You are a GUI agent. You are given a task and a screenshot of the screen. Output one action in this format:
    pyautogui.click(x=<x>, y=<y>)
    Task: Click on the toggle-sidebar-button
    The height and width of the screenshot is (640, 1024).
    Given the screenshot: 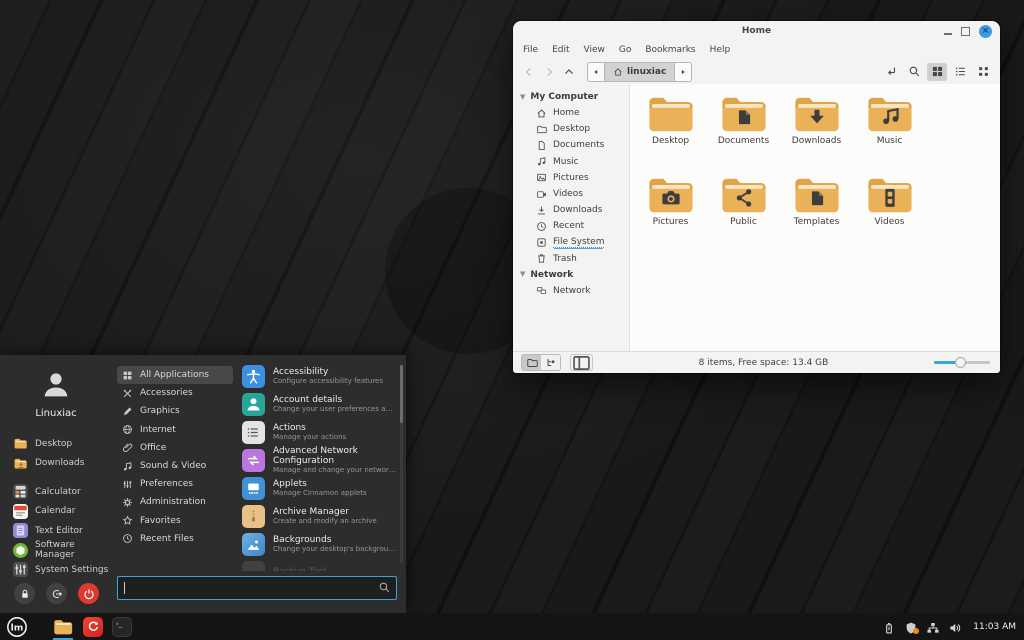 What is the action you would take?
    pyautogui.click(x=581, y=362)
    